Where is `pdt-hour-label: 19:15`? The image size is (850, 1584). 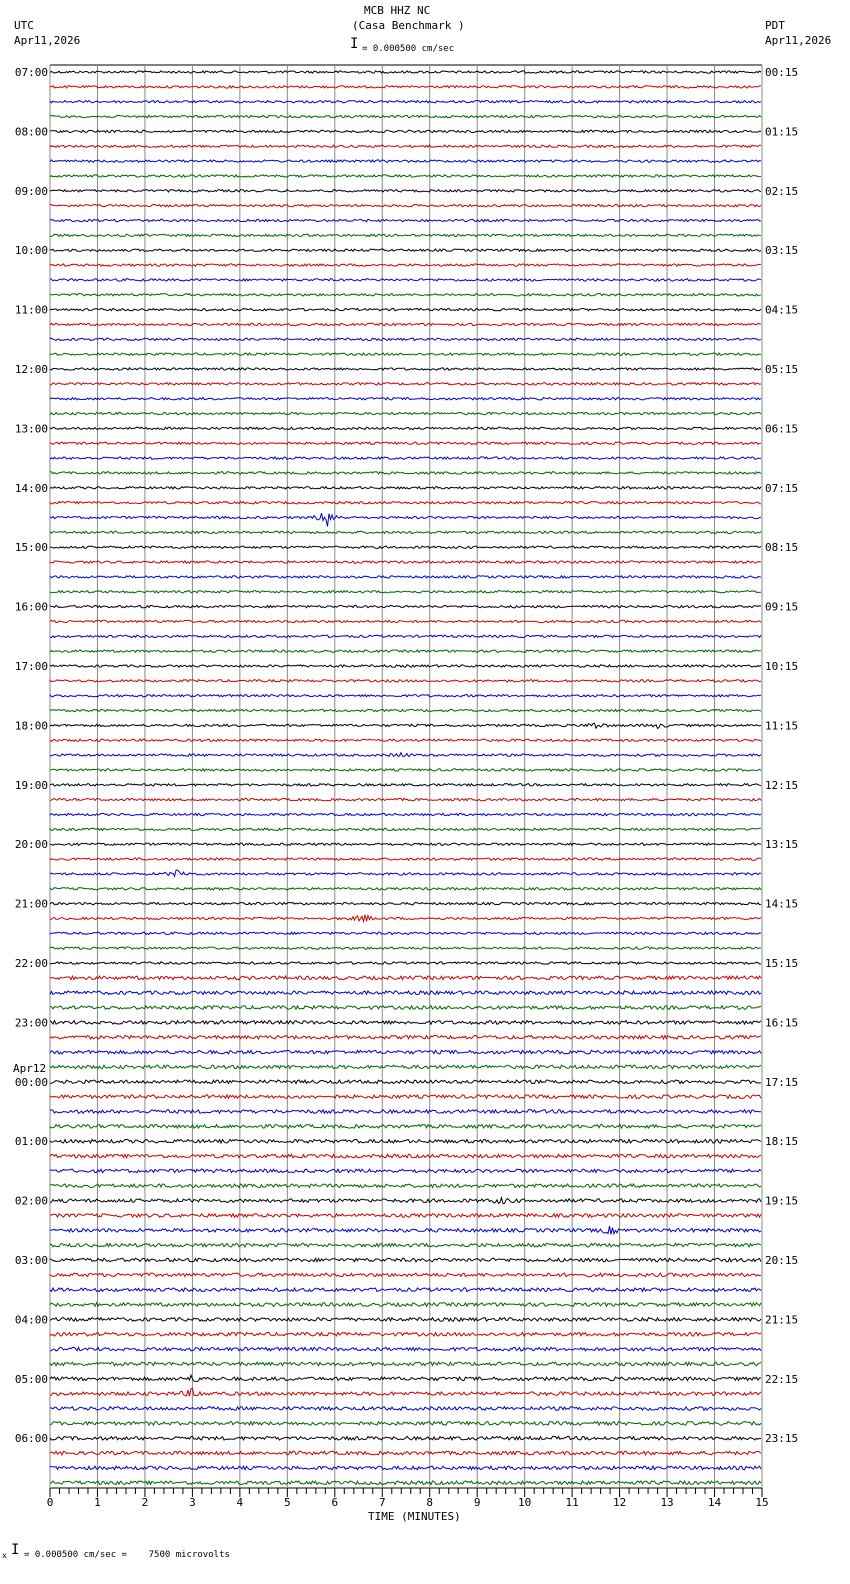
pdt-hour-label: 19:15 is located at coordinates (781, 1201).